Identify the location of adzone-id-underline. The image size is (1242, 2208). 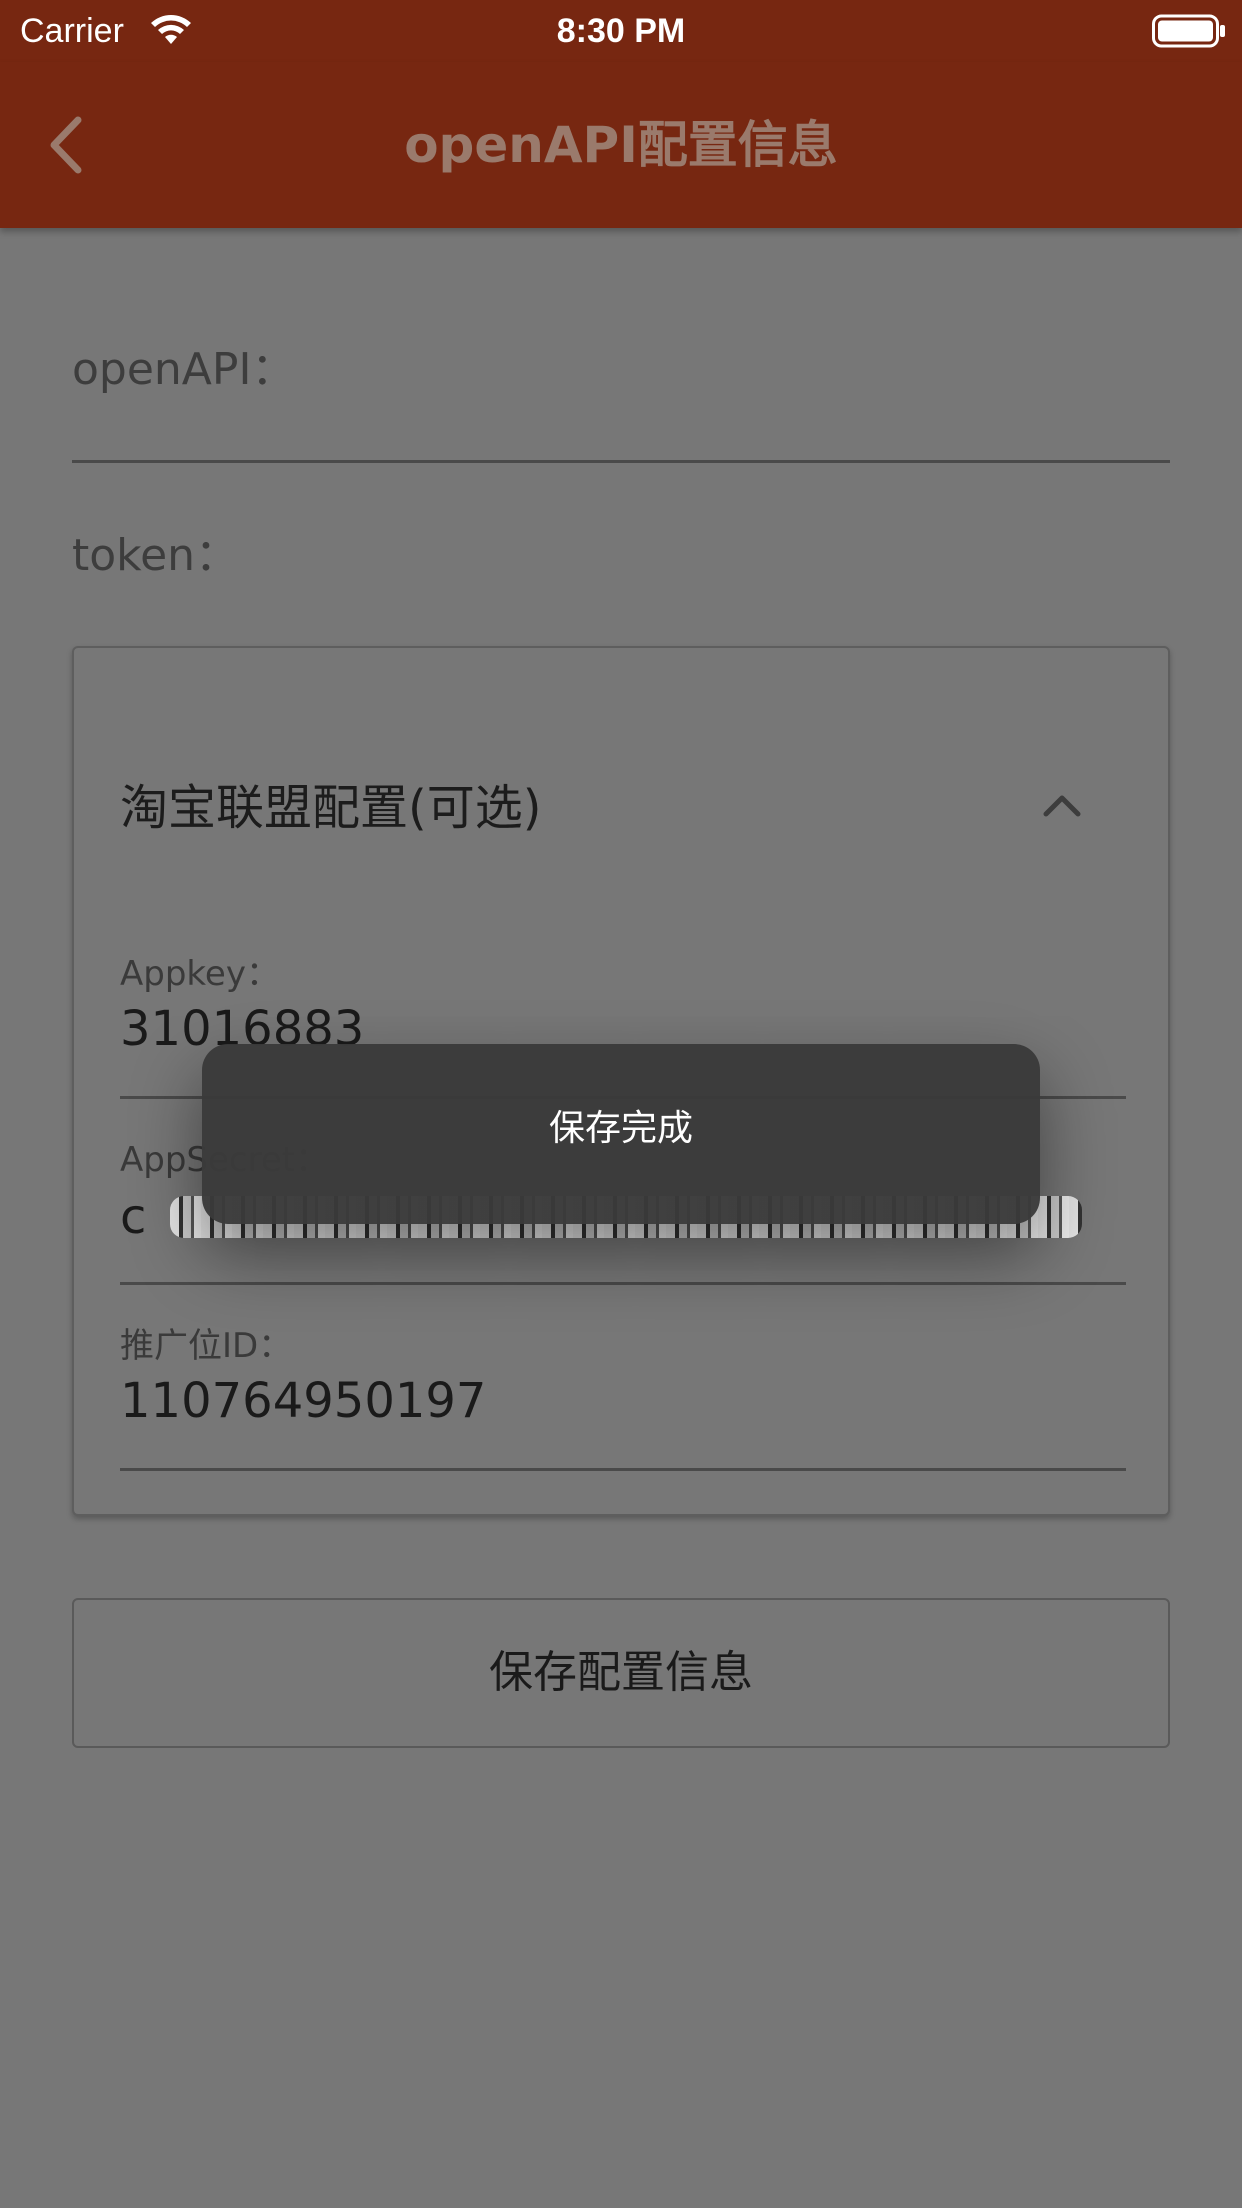
(623, 1469).